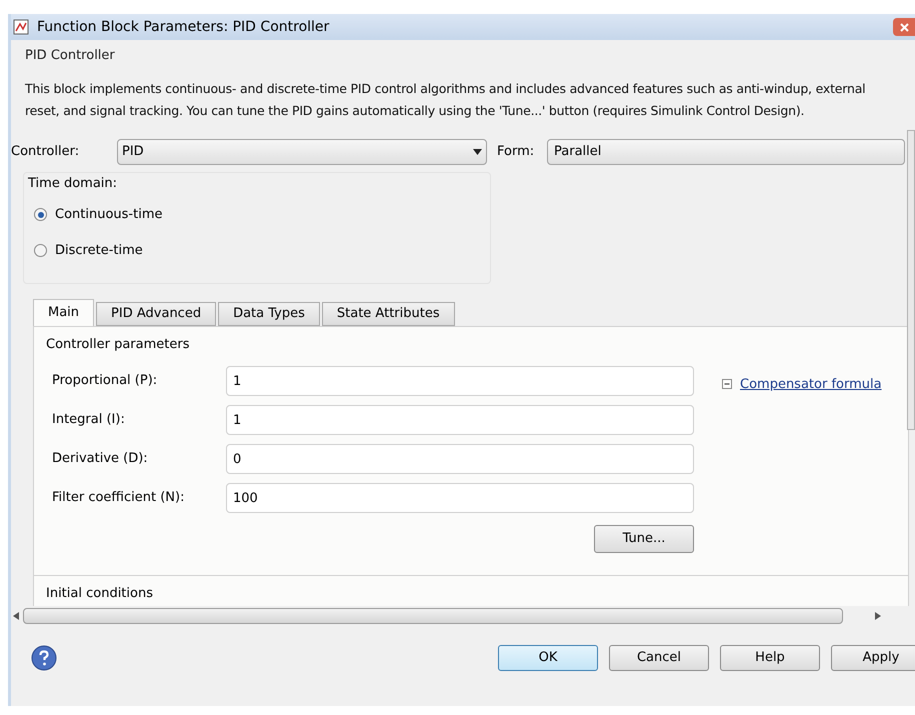  I want to click on collapse-icon, so click(727, 384).